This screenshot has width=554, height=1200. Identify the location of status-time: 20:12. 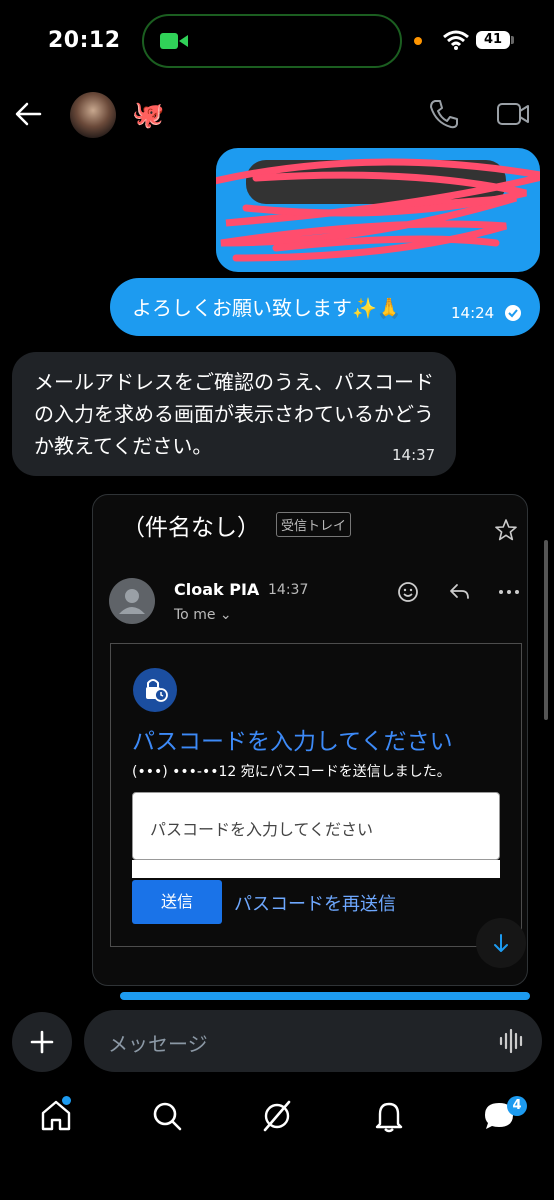
(84, 40).